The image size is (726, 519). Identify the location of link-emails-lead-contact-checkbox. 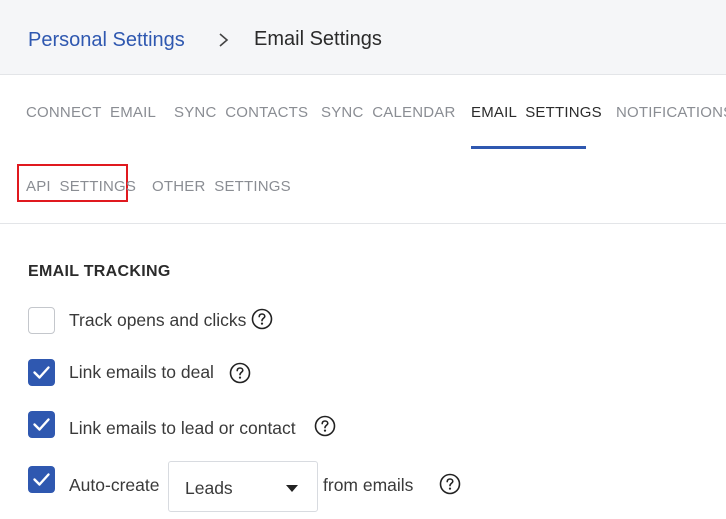
(41, 424).